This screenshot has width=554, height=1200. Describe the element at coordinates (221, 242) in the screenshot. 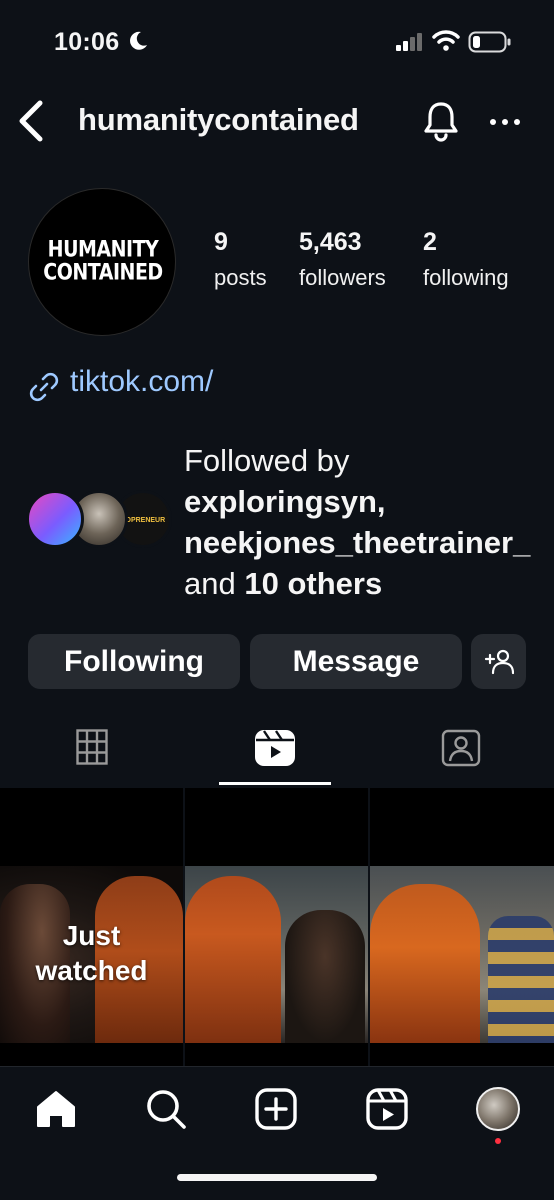

I see `posts-count: 9` at that location.